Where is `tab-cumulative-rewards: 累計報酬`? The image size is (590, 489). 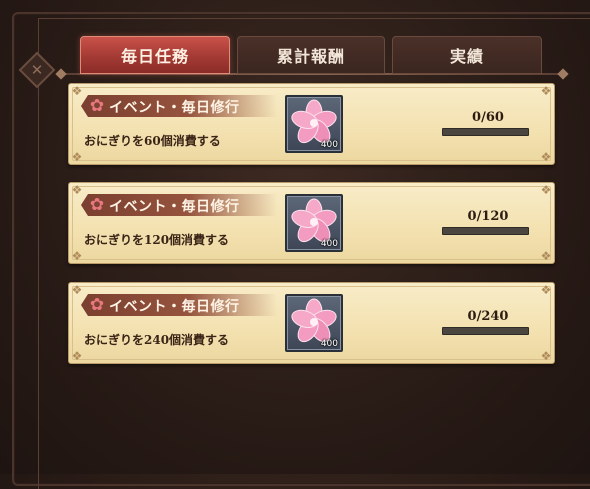 tab-cumulative-rewards: 累計報酬 is located at coordinates (311, 55).